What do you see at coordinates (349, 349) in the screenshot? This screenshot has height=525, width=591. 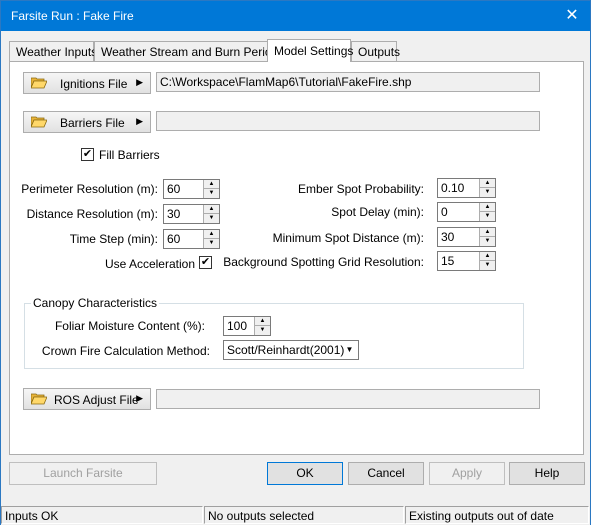 I see `chevron-down-icon: ▼` at bounding box center [349, 349].